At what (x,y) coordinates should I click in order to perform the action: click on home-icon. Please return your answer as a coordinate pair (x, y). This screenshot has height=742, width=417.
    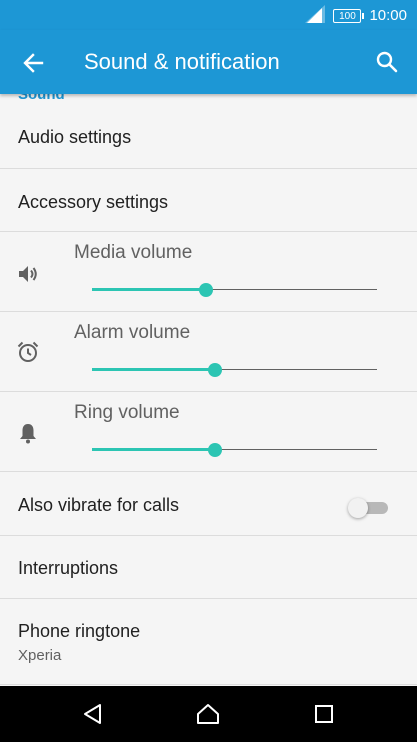
    Looking at the image, I should click on (208, 714).